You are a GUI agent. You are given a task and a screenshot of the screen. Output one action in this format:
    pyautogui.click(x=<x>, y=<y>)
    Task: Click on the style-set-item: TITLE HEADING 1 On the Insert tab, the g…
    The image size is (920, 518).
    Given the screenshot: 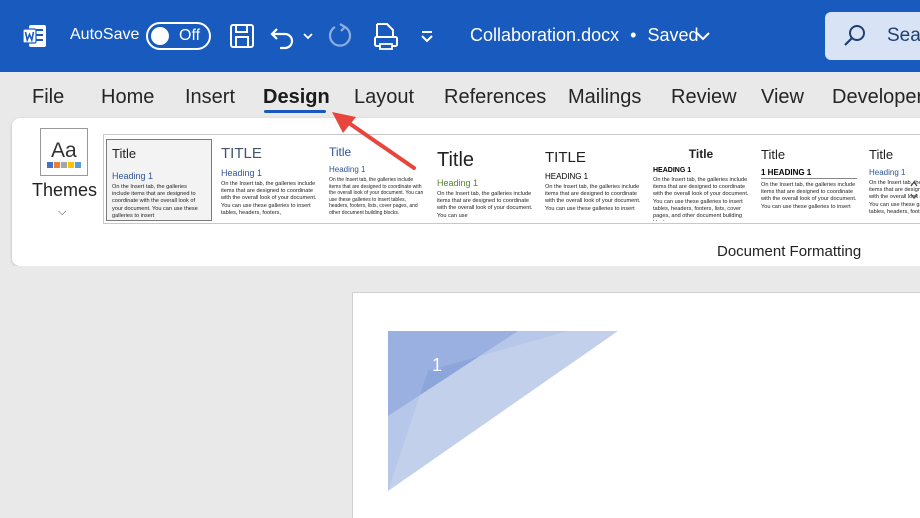 What is the action you would take?
    pyautogui.click(x=593, y=180)
    